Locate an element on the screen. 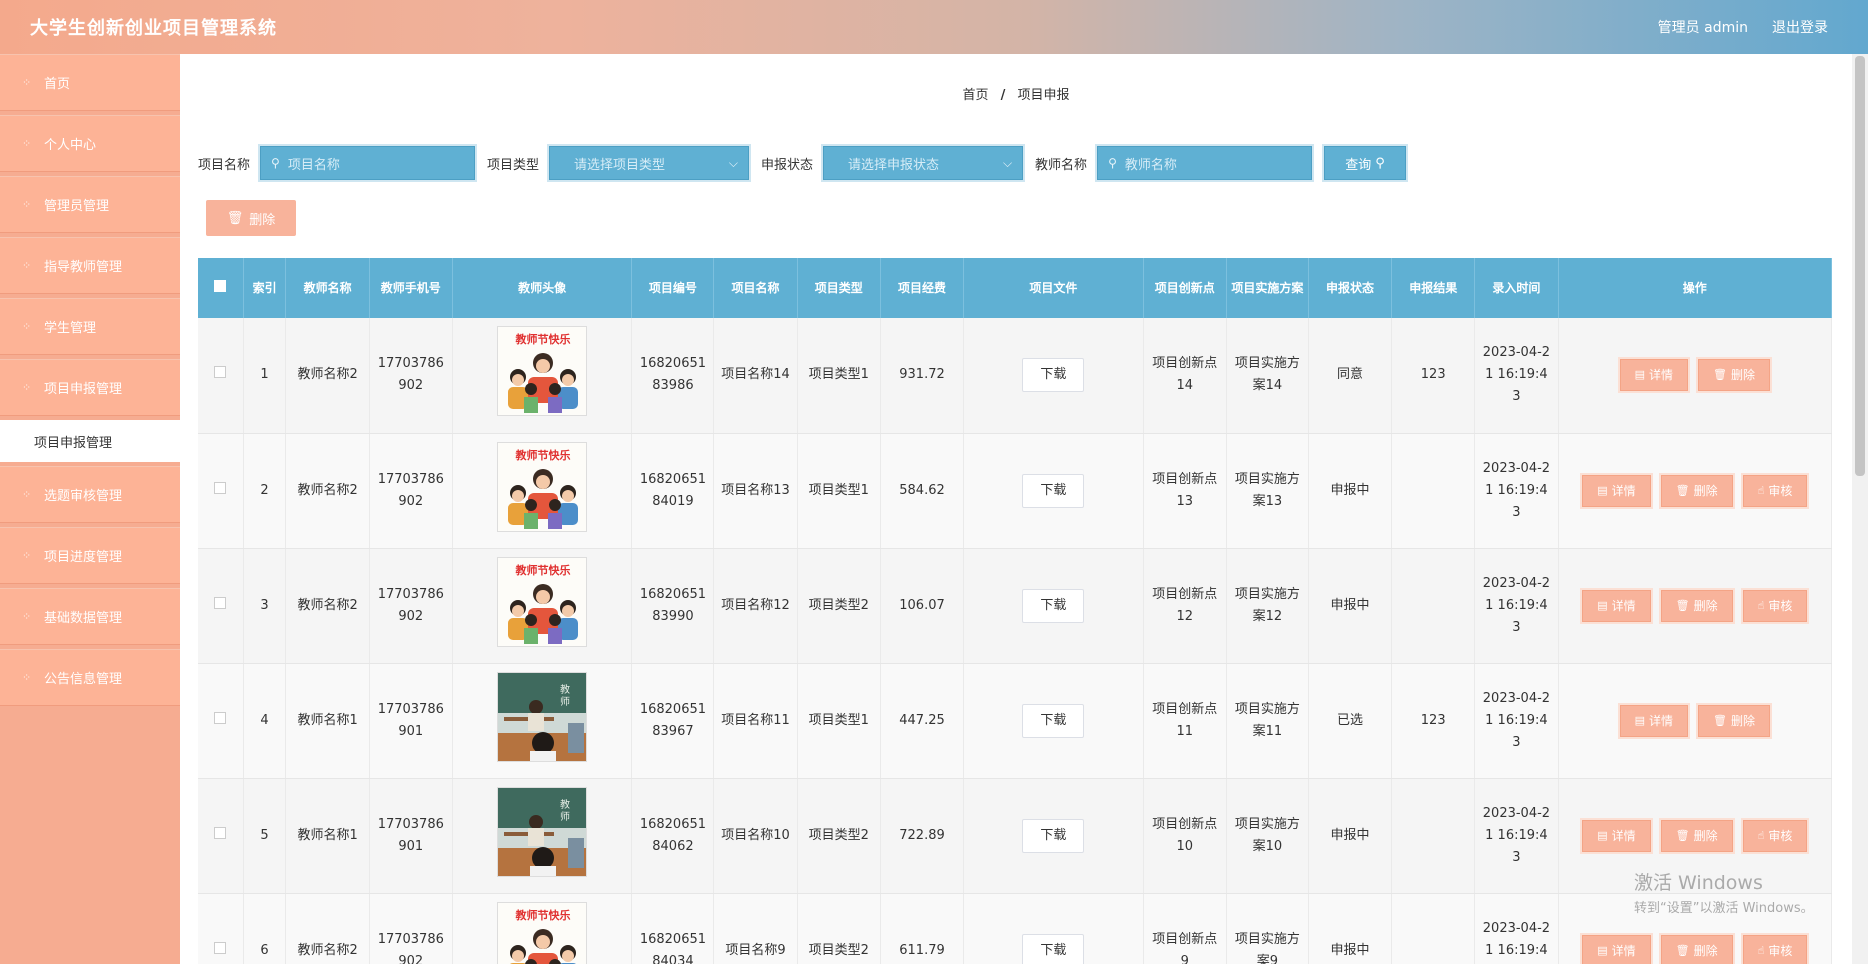  sidebar-item-notice: ⁘ 公告信息管理 is located at coordinates (90, 677).